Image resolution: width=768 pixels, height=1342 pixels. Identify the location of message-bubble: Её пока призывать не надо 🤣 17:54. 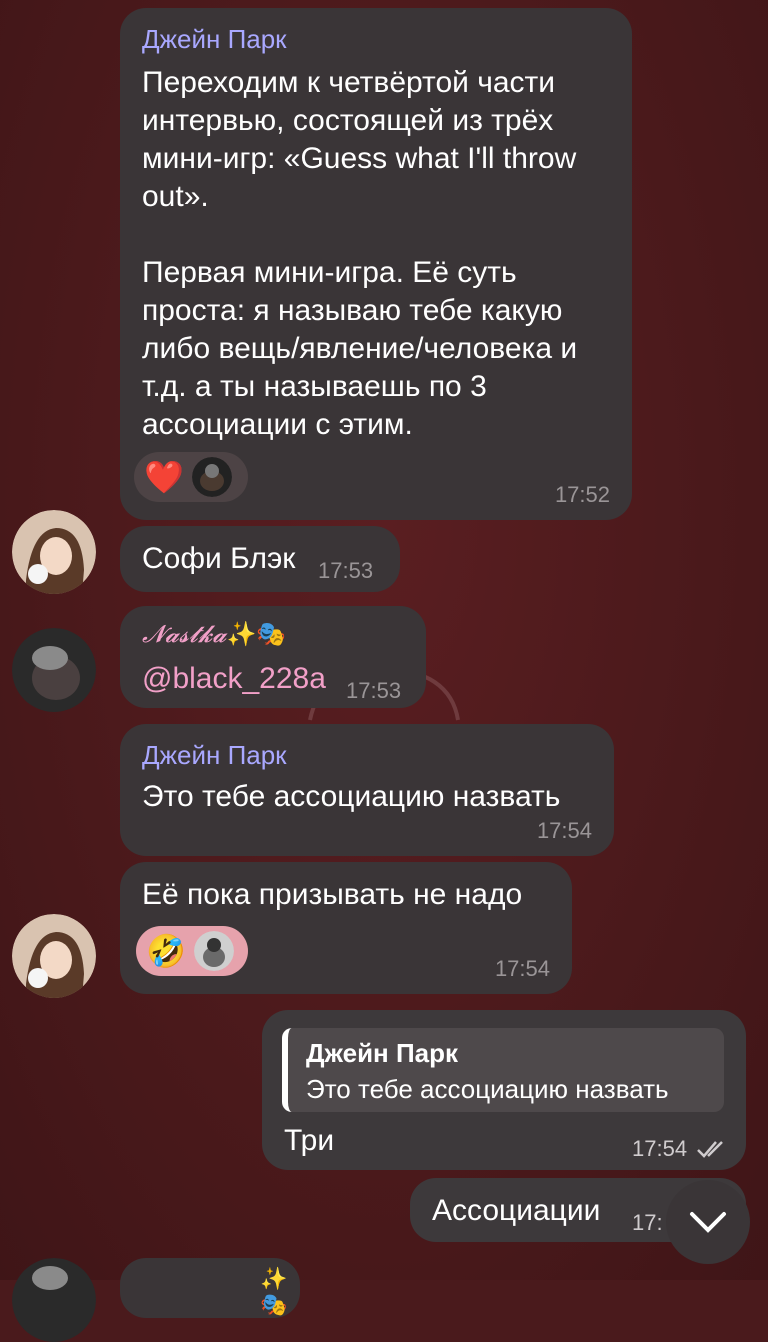
(346, 928).